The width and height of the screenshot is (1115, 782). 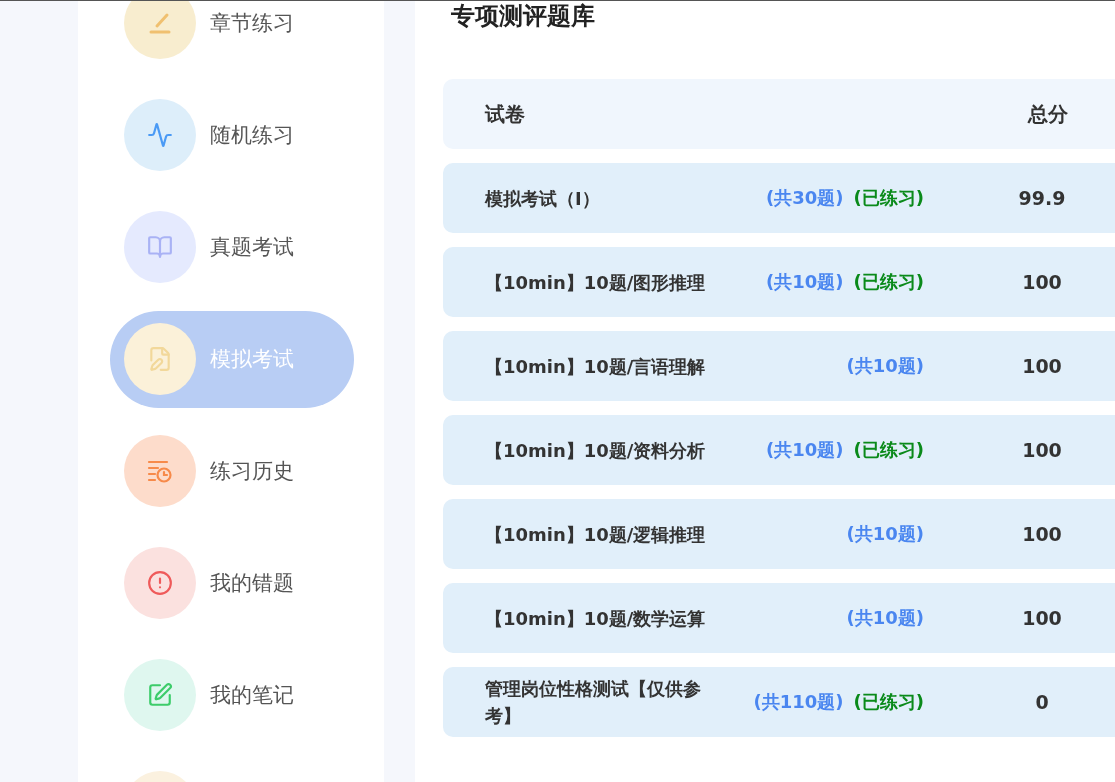 I want to click on edit-icon, so click(x=160, y=695).